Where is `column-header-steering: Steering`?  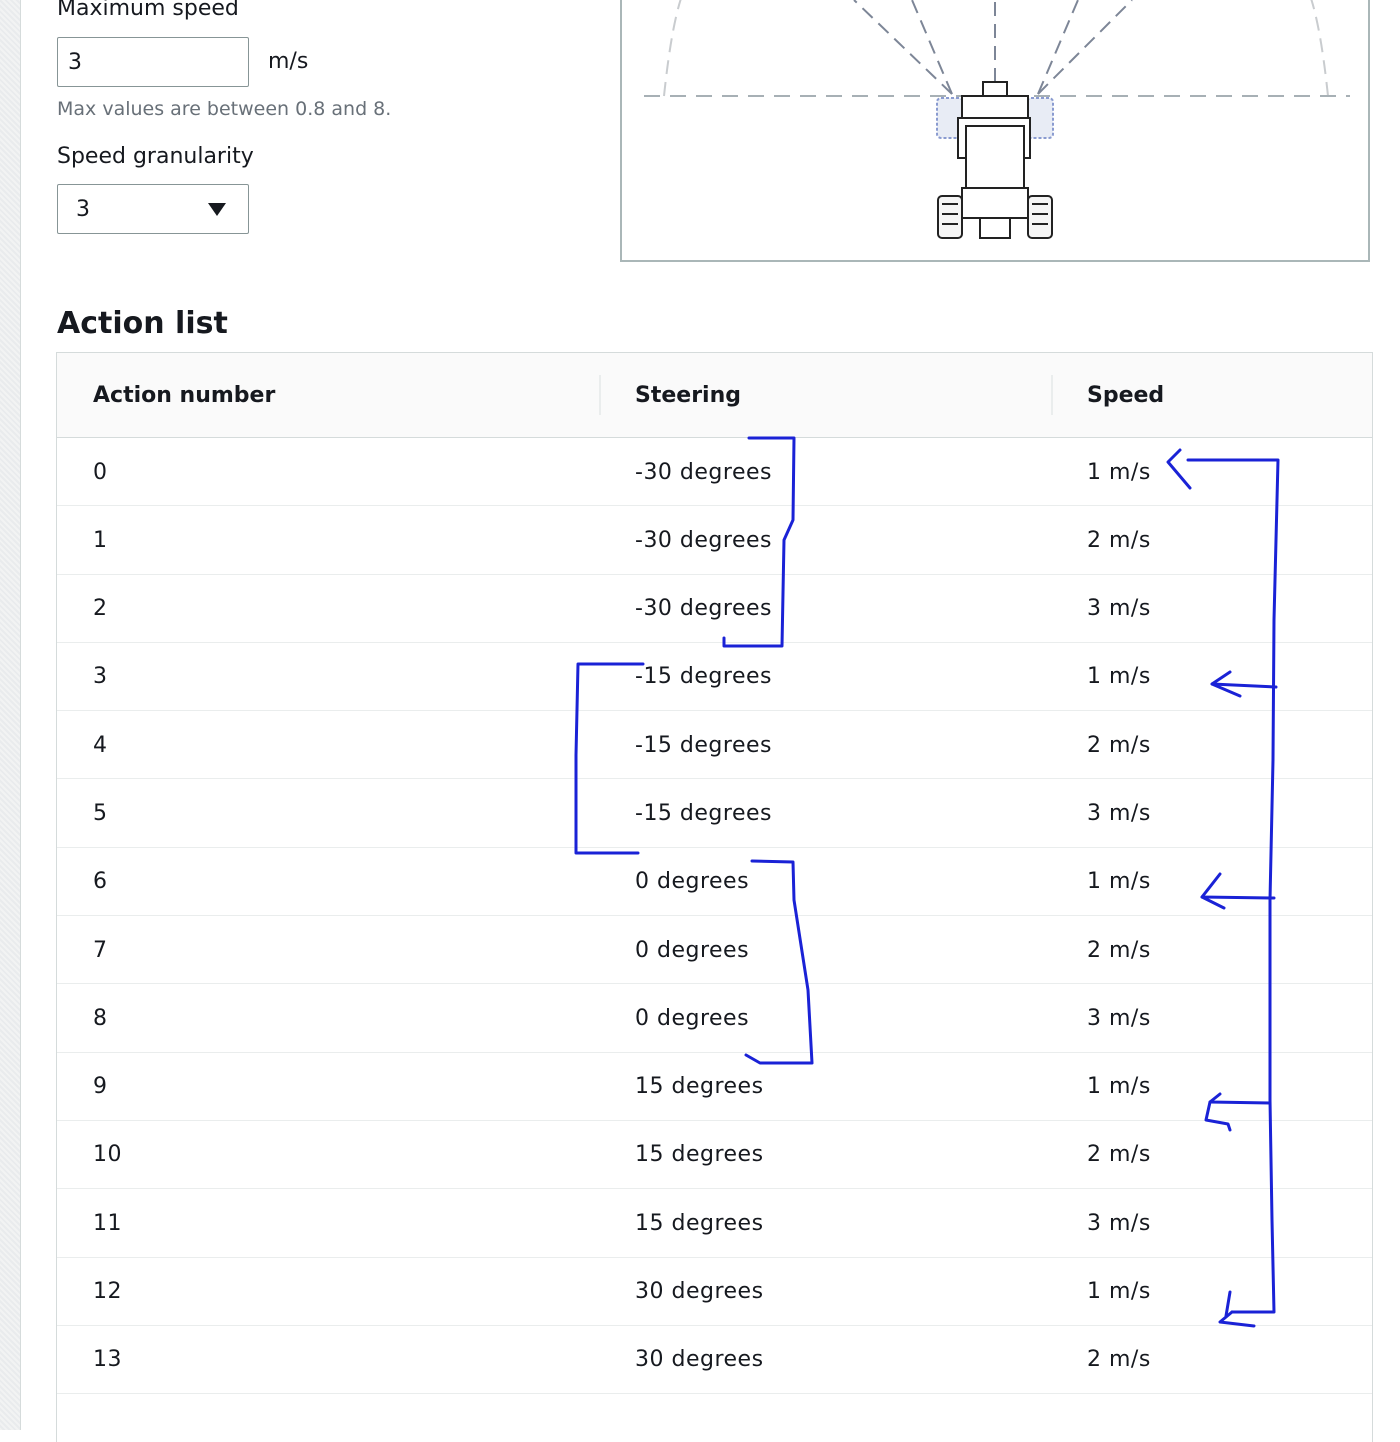
column-header-steering: Steering is located at coordinates (688, 395).